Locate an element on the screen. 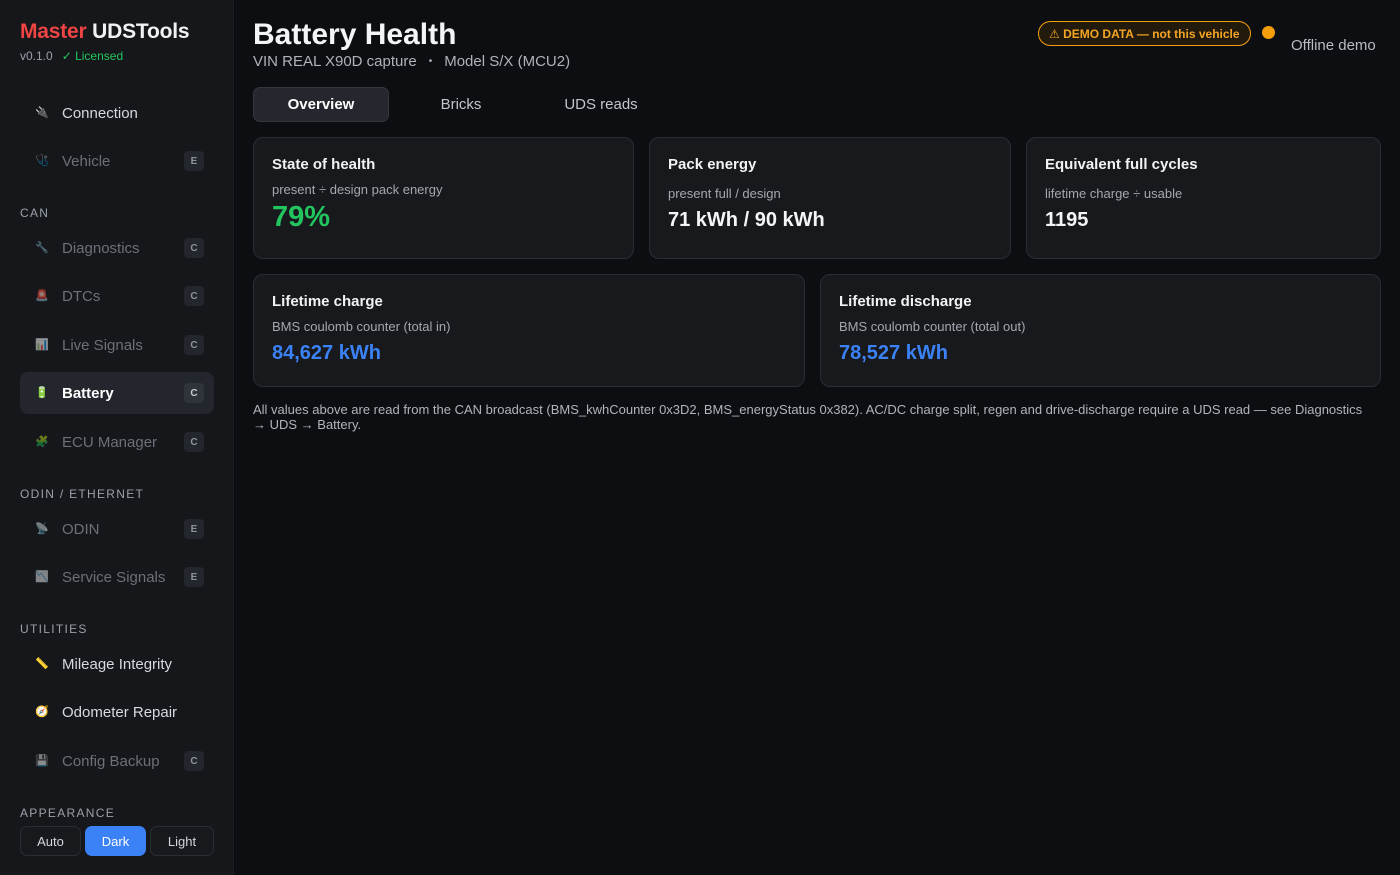  card-subtitle: lifetime charge ÷ usable is located at coordinates (1114, 193).